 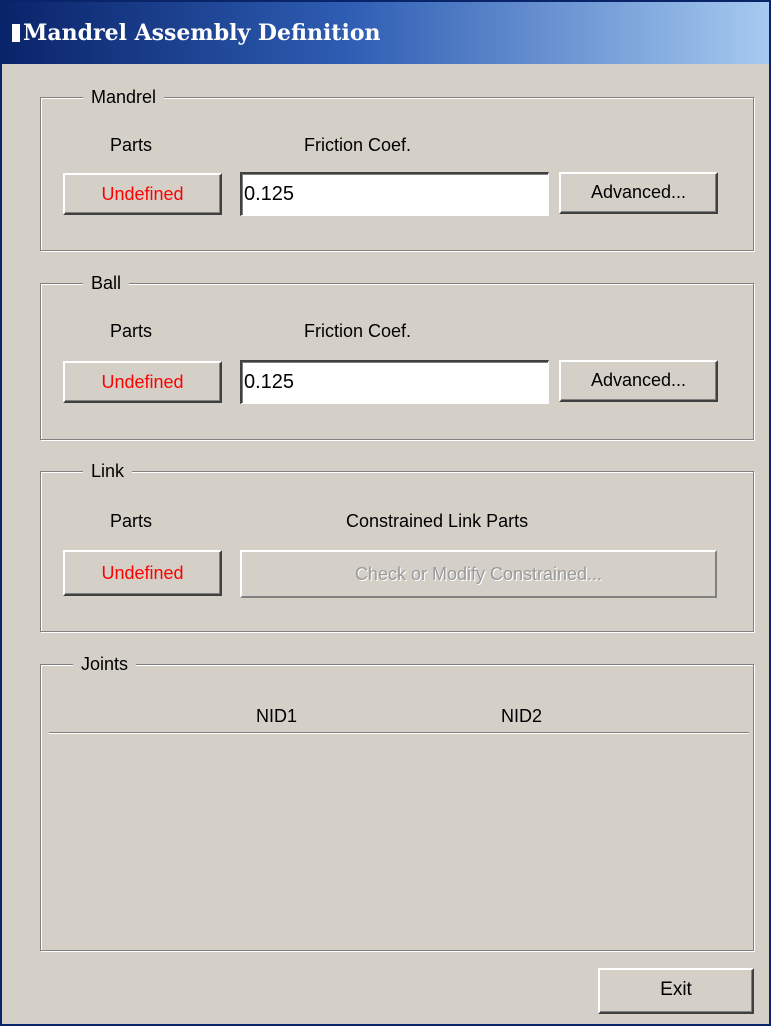 I want to click on link-parts-button: Undefined, so click(x=142, y=573).